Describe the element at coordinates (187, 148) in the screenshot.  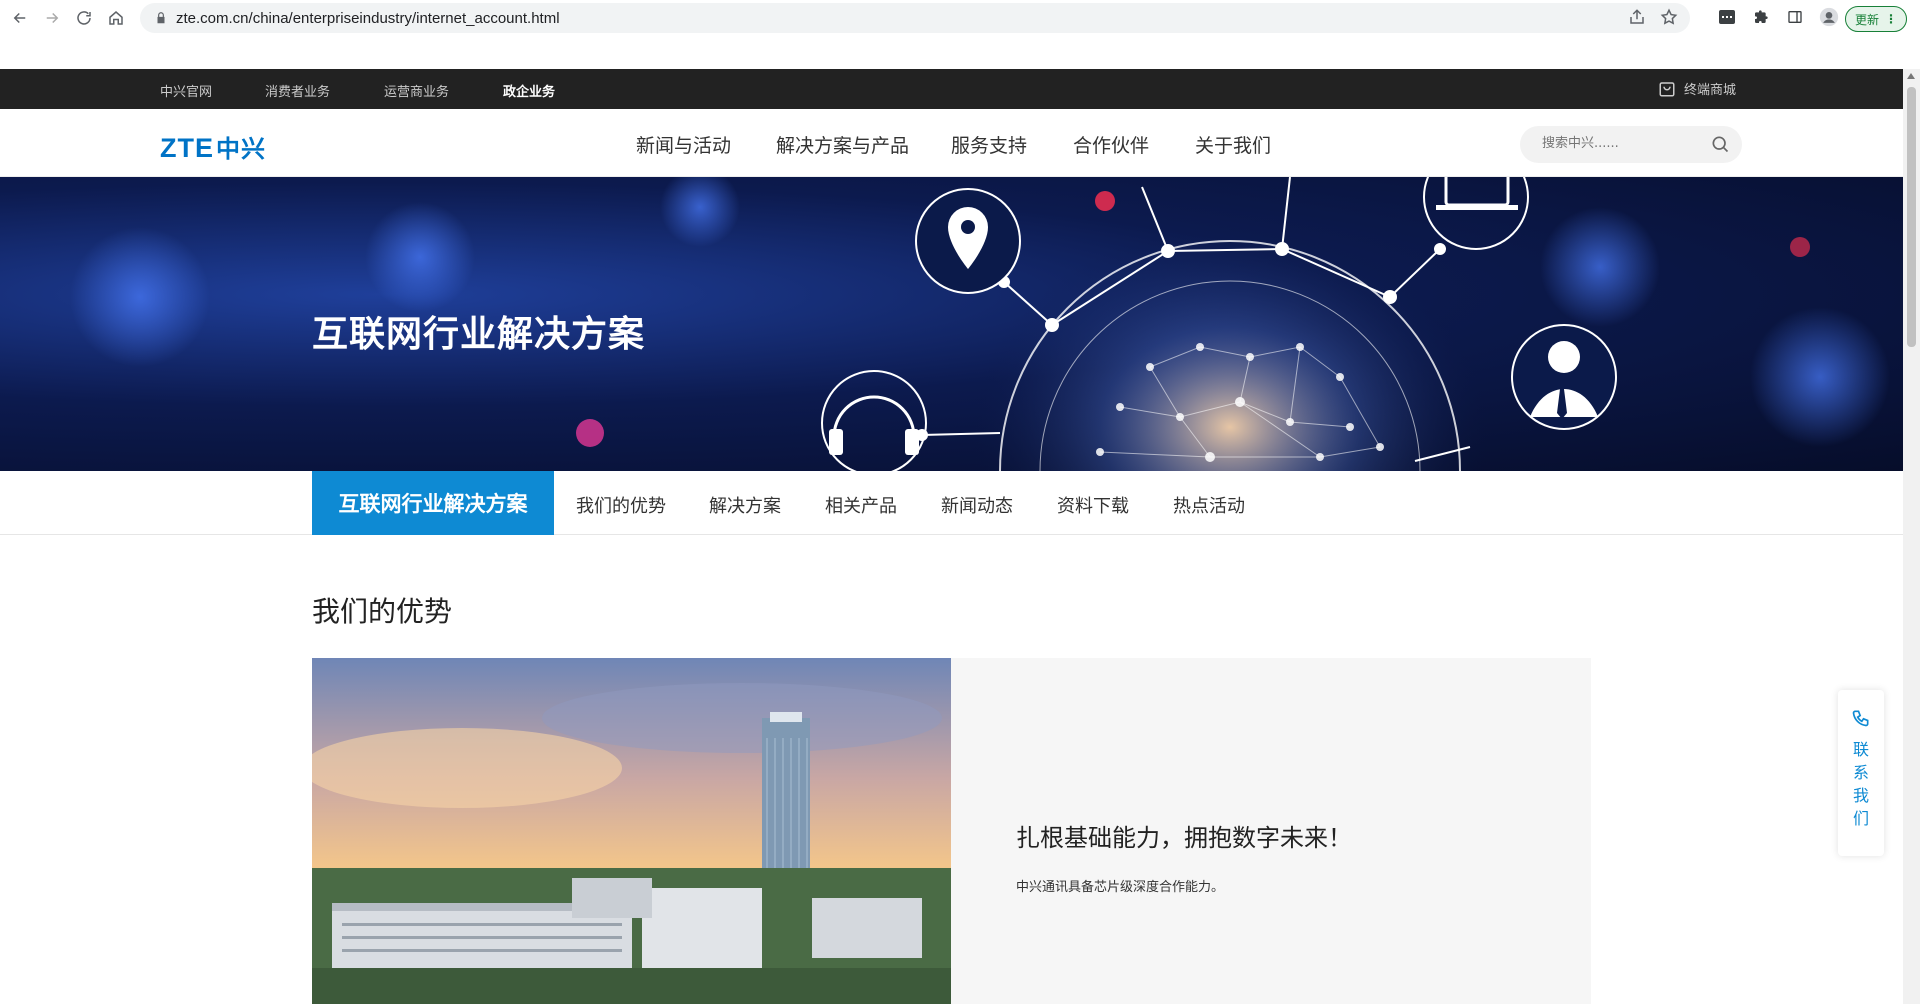
I see `logo-en: ZTE` at that location.